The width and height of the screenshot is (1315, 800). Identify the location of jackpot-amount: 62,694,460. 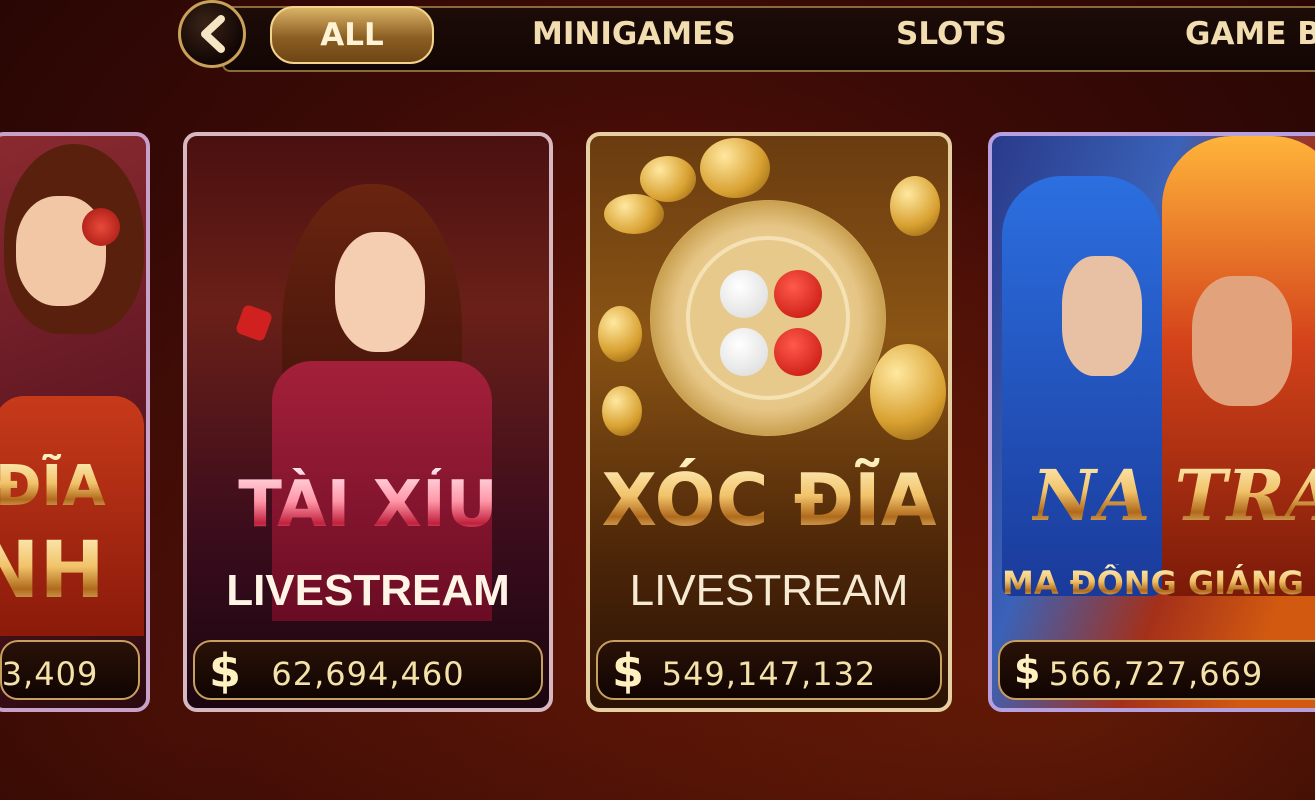
(368, 674).